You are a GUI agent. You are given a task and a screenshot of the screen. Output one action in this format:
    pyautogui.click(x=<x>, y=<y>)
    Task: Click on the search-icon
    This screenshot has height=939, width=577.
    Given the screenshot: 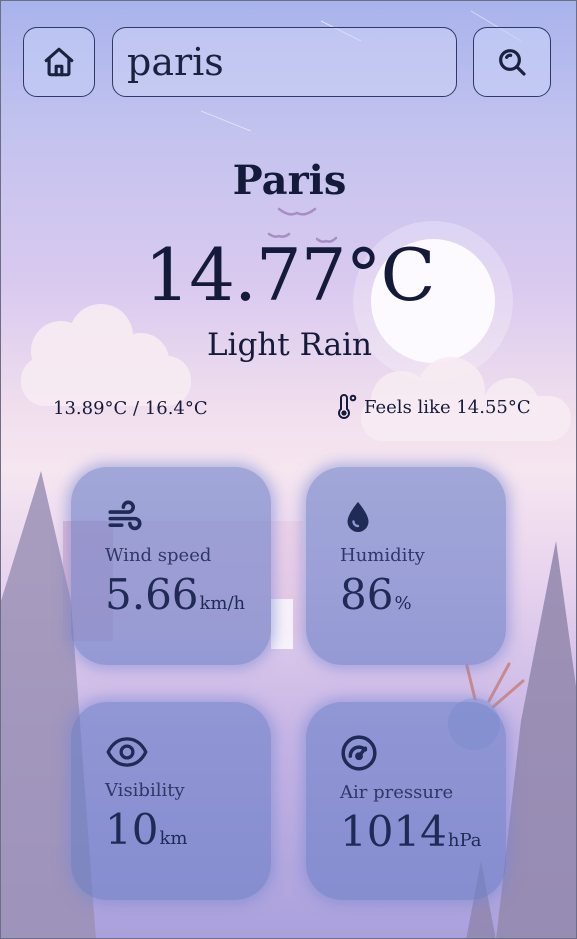 What is the action you would take?
    pyautogui.click(x=512, y=62)
    